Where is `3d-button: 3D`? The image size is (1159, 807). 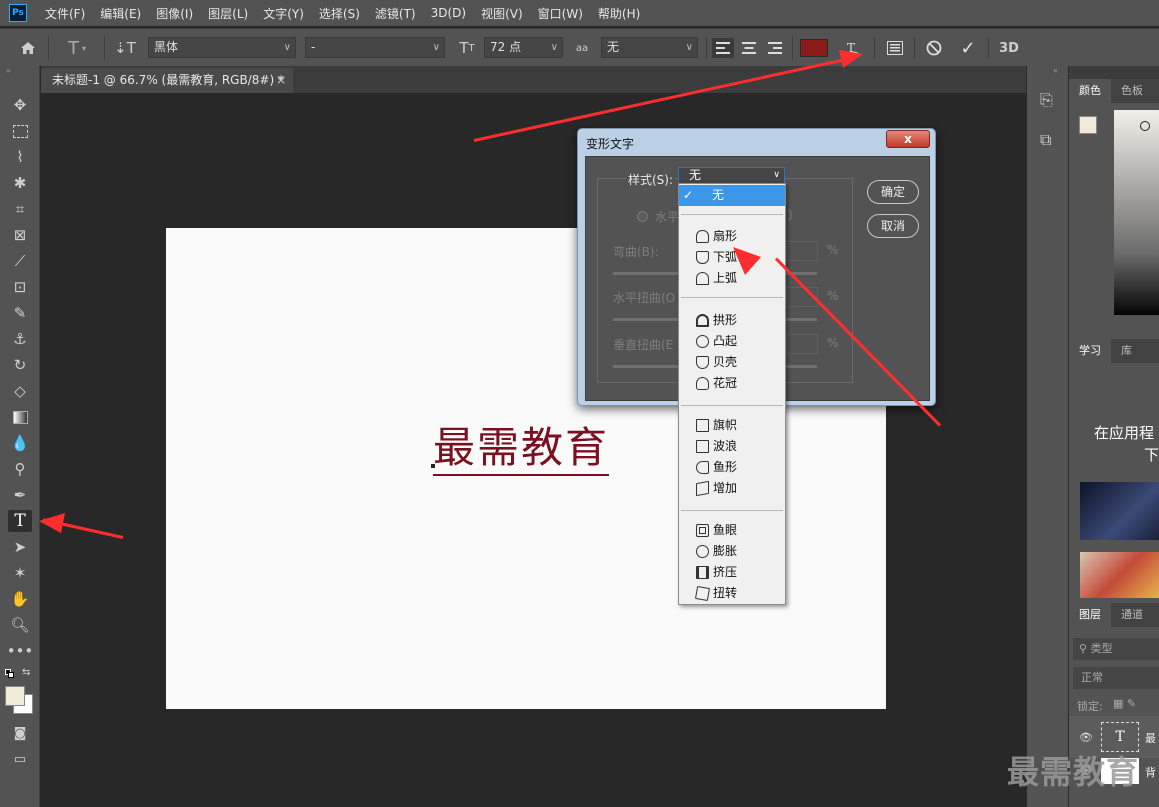
3d-button: 3D is located at coordinates (1009, 48).